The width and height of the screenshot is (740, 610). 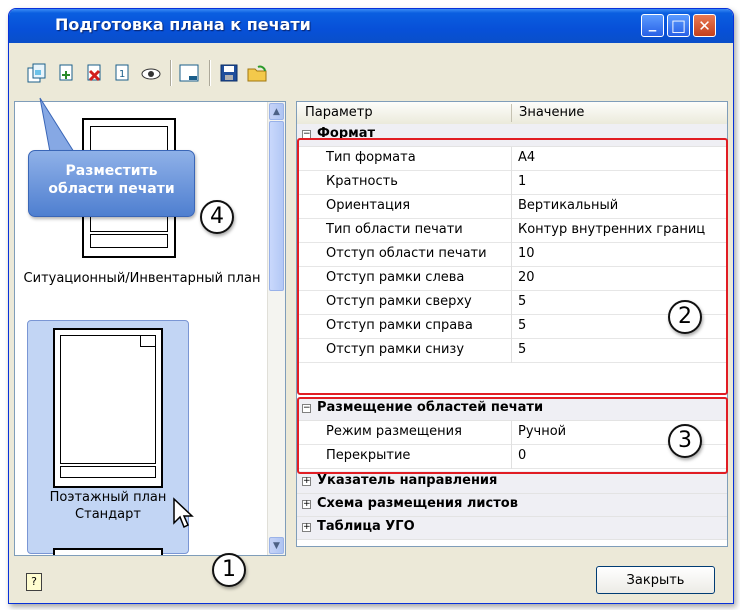 I want to click on category-direction-indicator: + Указатель направления, so click(x=512, y=482).